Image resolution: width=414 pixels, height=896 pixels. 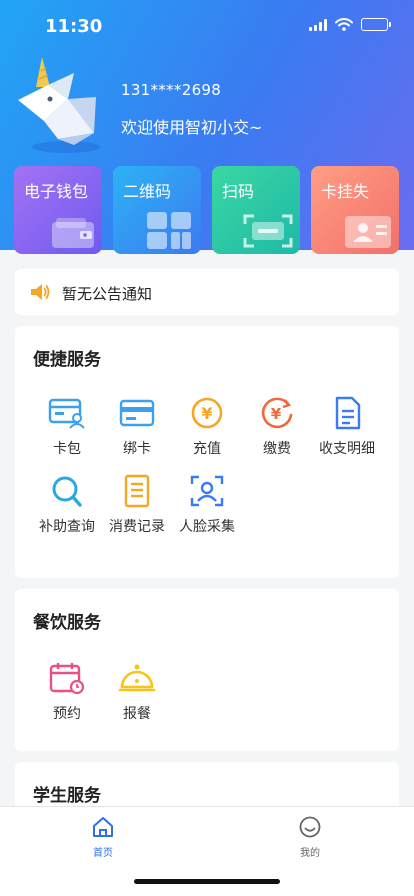 I want to click on service-label: 人脸采集, so click(x=207, y=527).